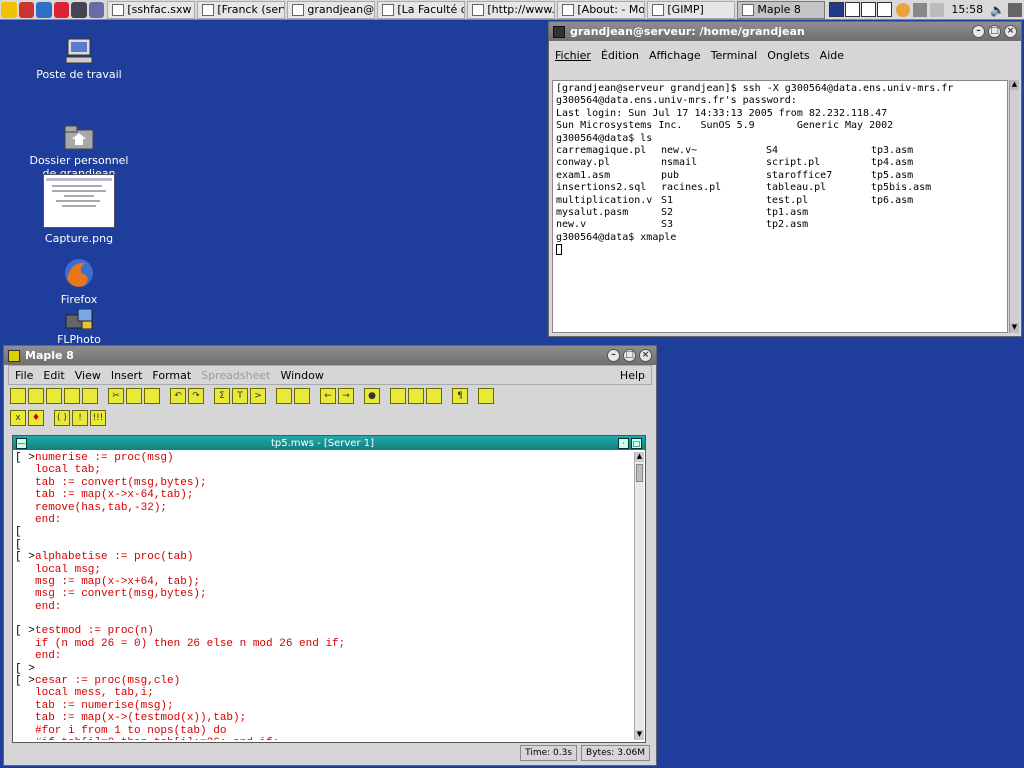 This screenshot has height=768, width=1024. What do you see at coordinates (240, 396) in the screenshot?
I see `insert-text-icon: T` at bounding box center [240, 396].